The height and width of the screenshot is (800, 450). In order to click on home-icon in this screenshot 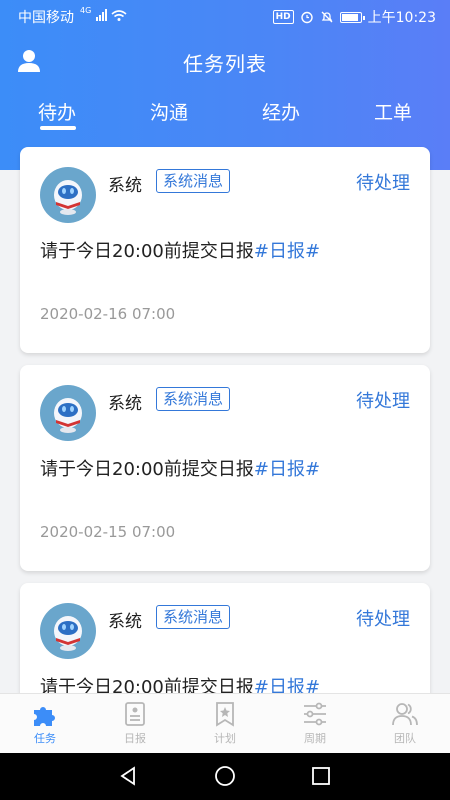, I will do `click(225, 776)`.